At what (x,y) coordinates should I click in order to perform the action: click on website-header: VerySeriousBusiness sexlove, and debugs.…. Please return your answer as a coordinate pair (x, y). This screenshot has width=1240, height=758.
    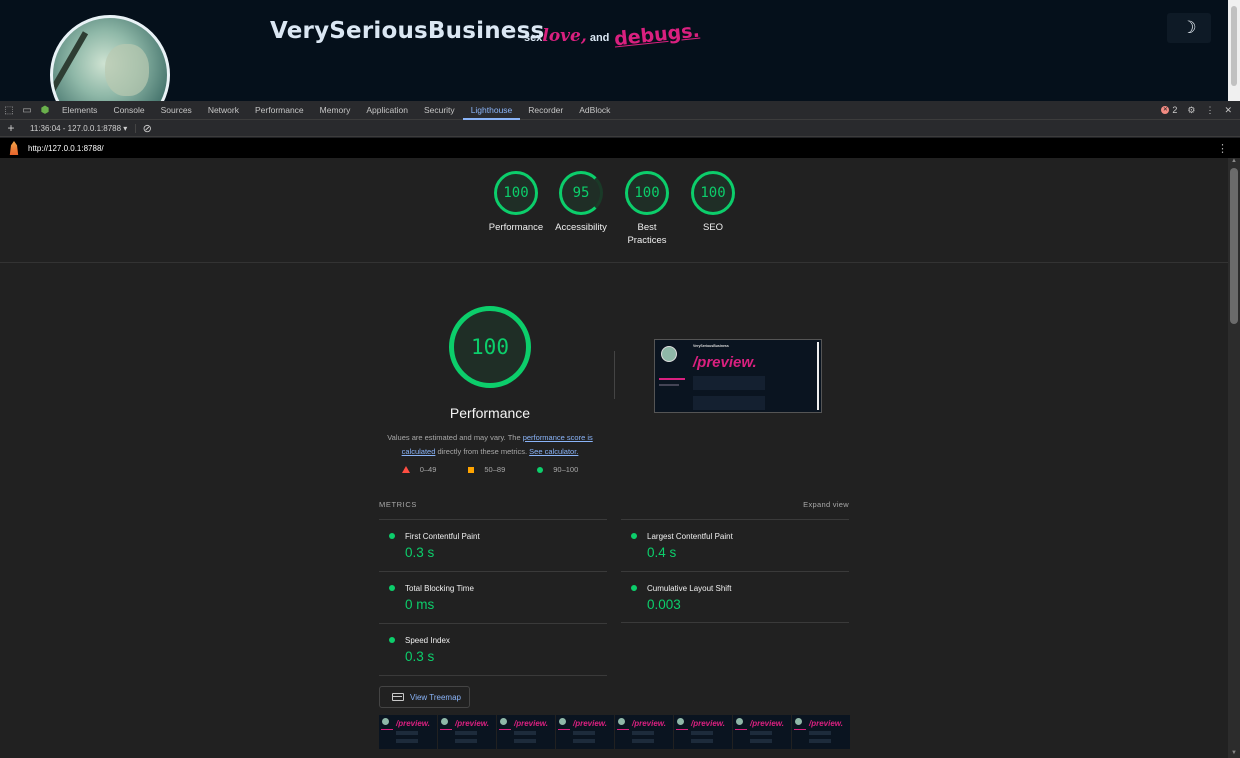
    Looking at the image, I should click on (620, 50).